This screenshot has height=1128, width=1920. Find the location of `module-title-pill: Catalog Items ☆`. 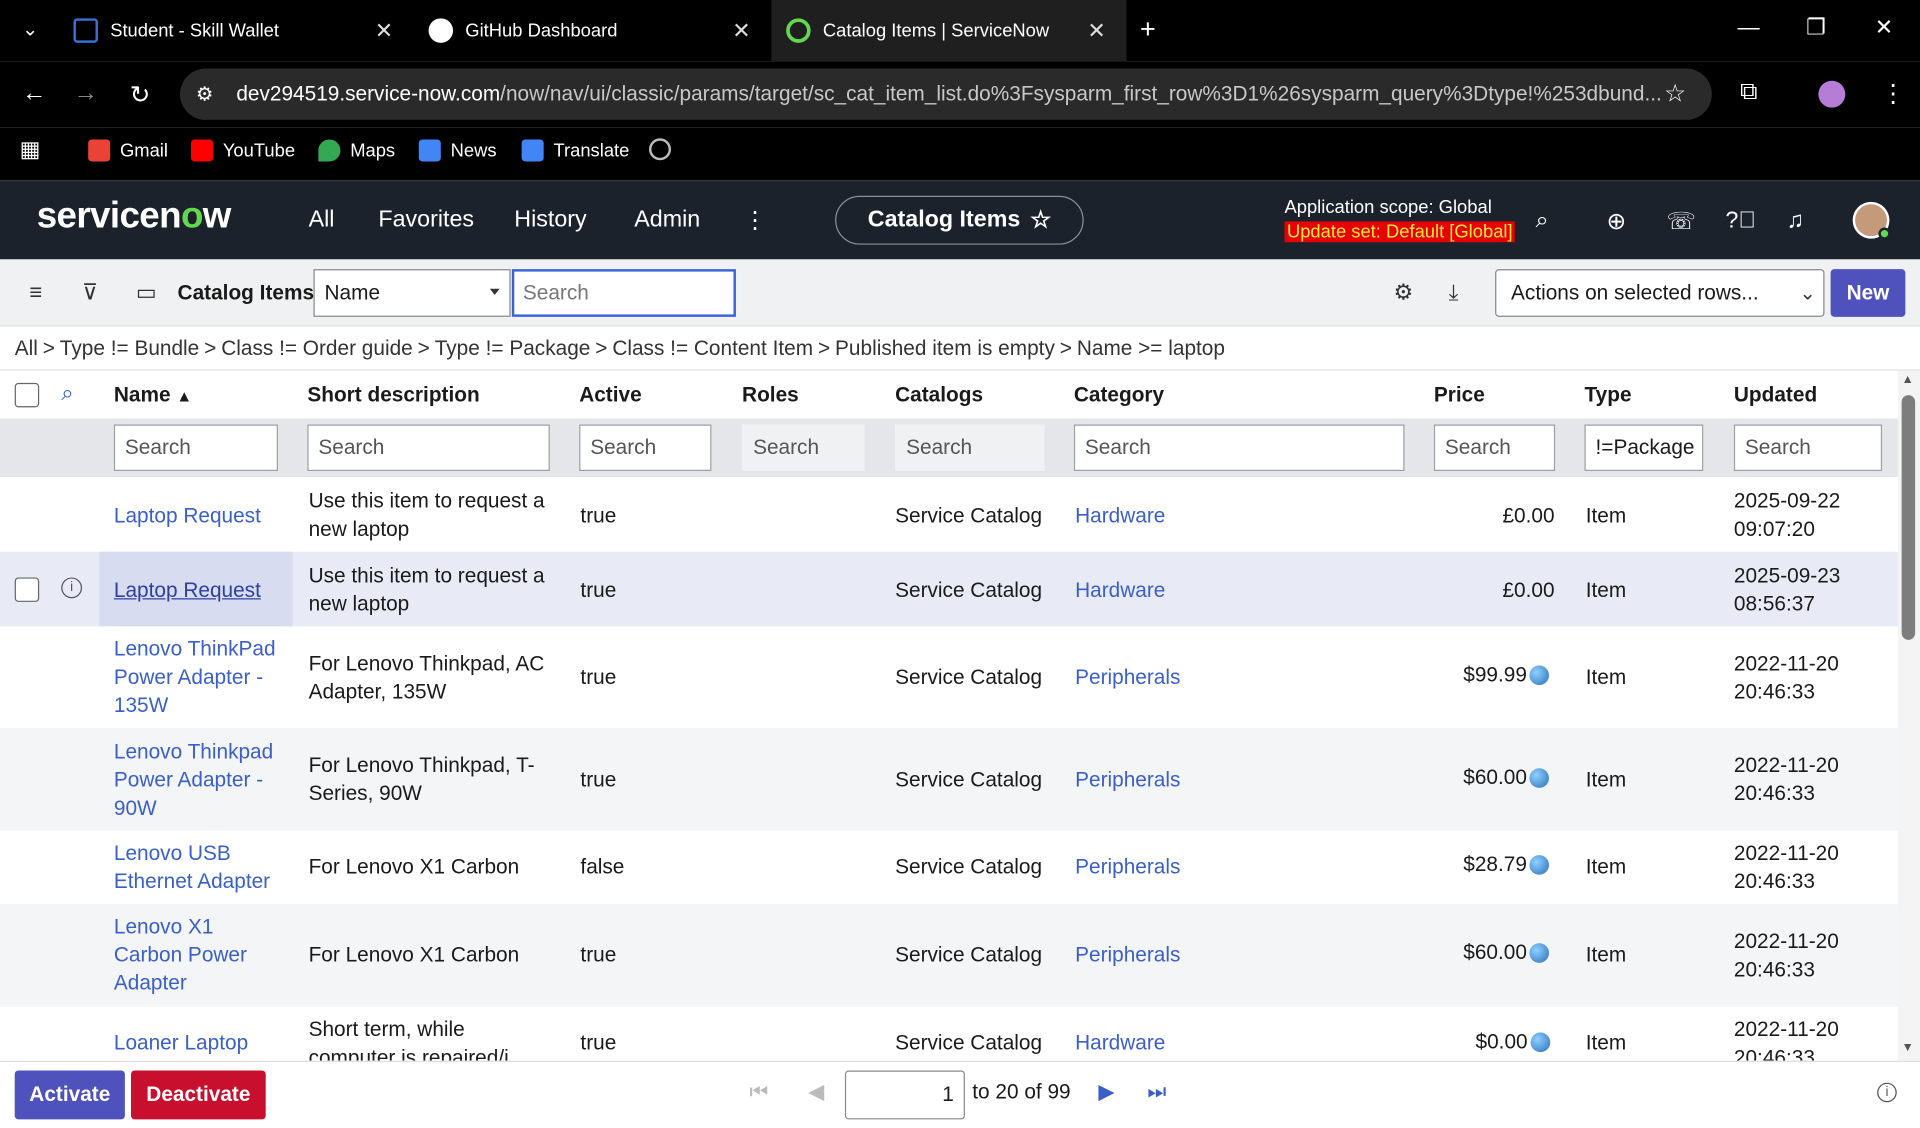

module-title-pill: Catalog Items ☆ is located at coordinates (959, 220).